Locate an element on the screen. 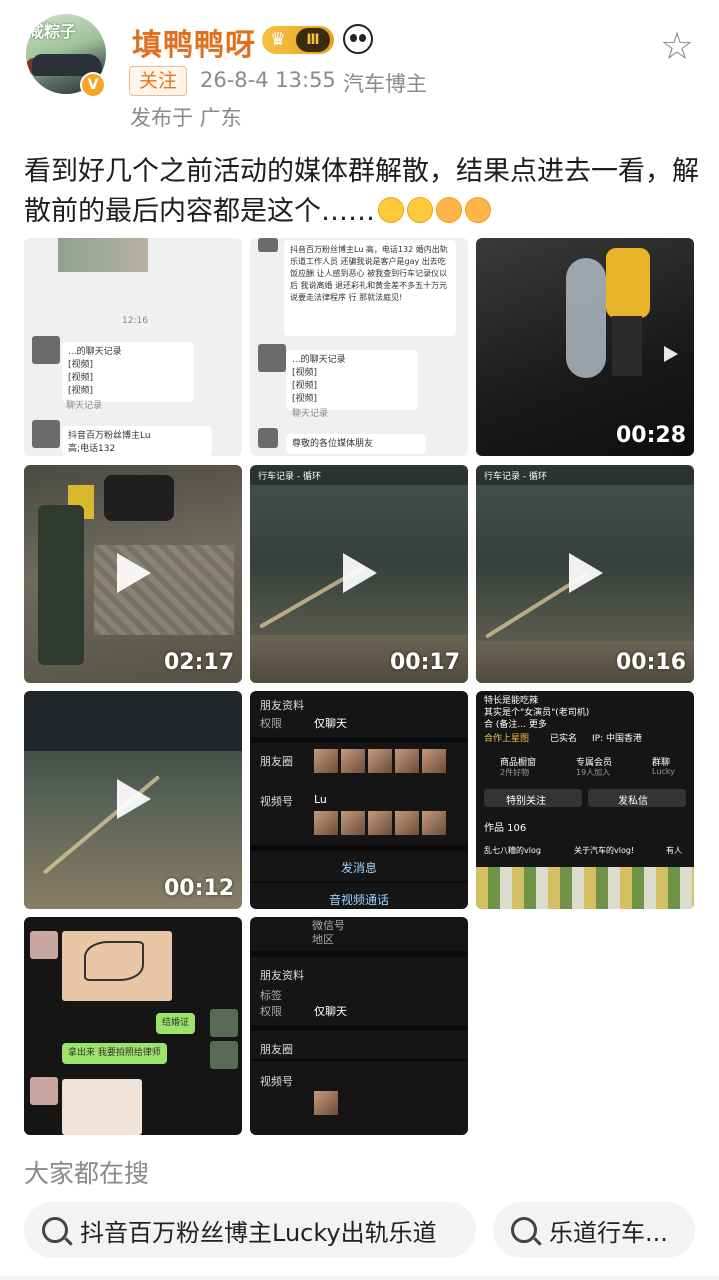 Image resolution: width=719 pixels, height=1280 pixels. video-thumbnail-3: 行车记录 - 循环 00:17 is located at coordinates (359, 574).